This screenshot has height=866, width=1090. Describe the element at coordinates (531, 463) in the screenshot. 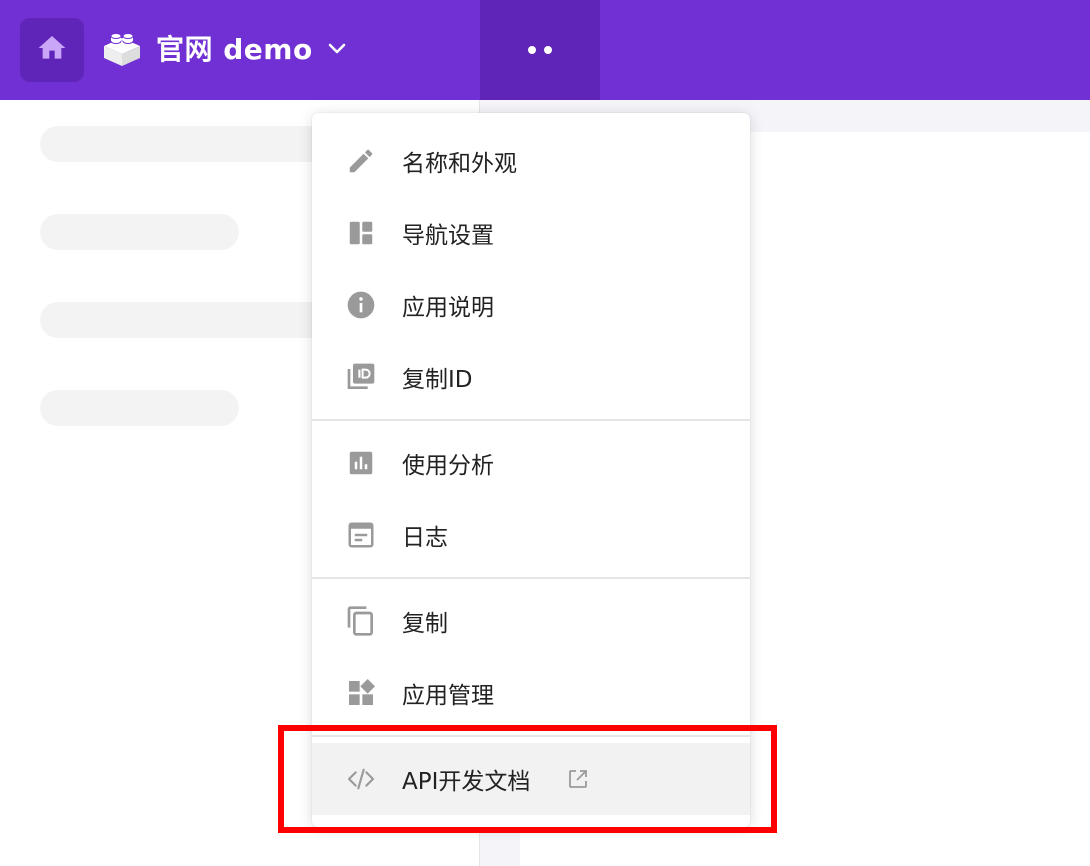

I see `menu-item-usage-analytics: 使用分析` at that location.